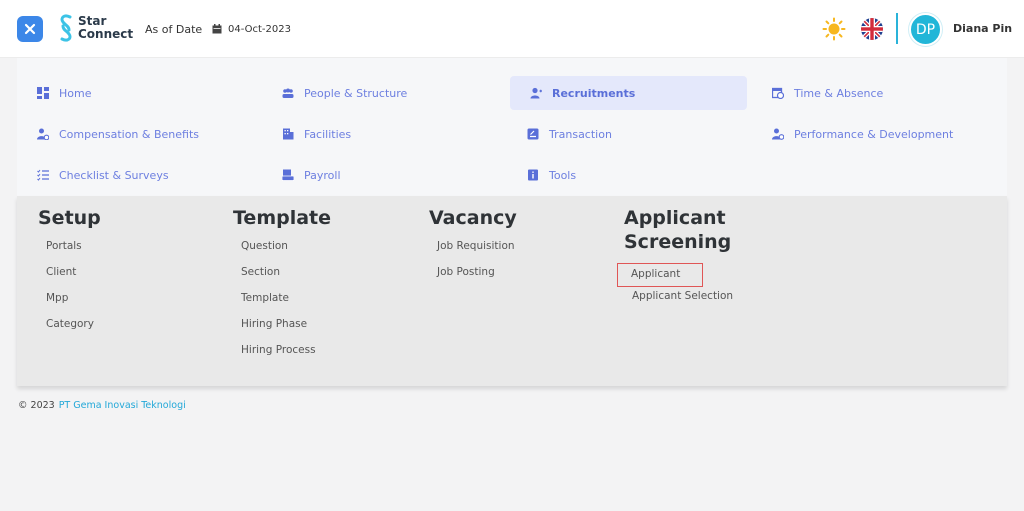  What do you see at coordinates (778, 134) in the screenshot?
I see `performance-icon` at bounding box center [778, 134].